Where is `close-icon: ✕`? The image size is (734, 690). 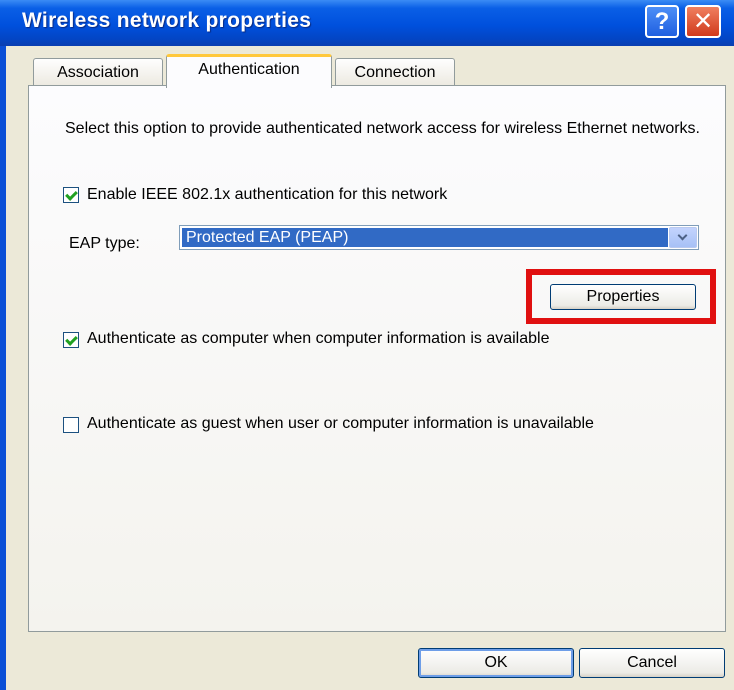
close-icon: ✕ is located at coordinates (703, 21).